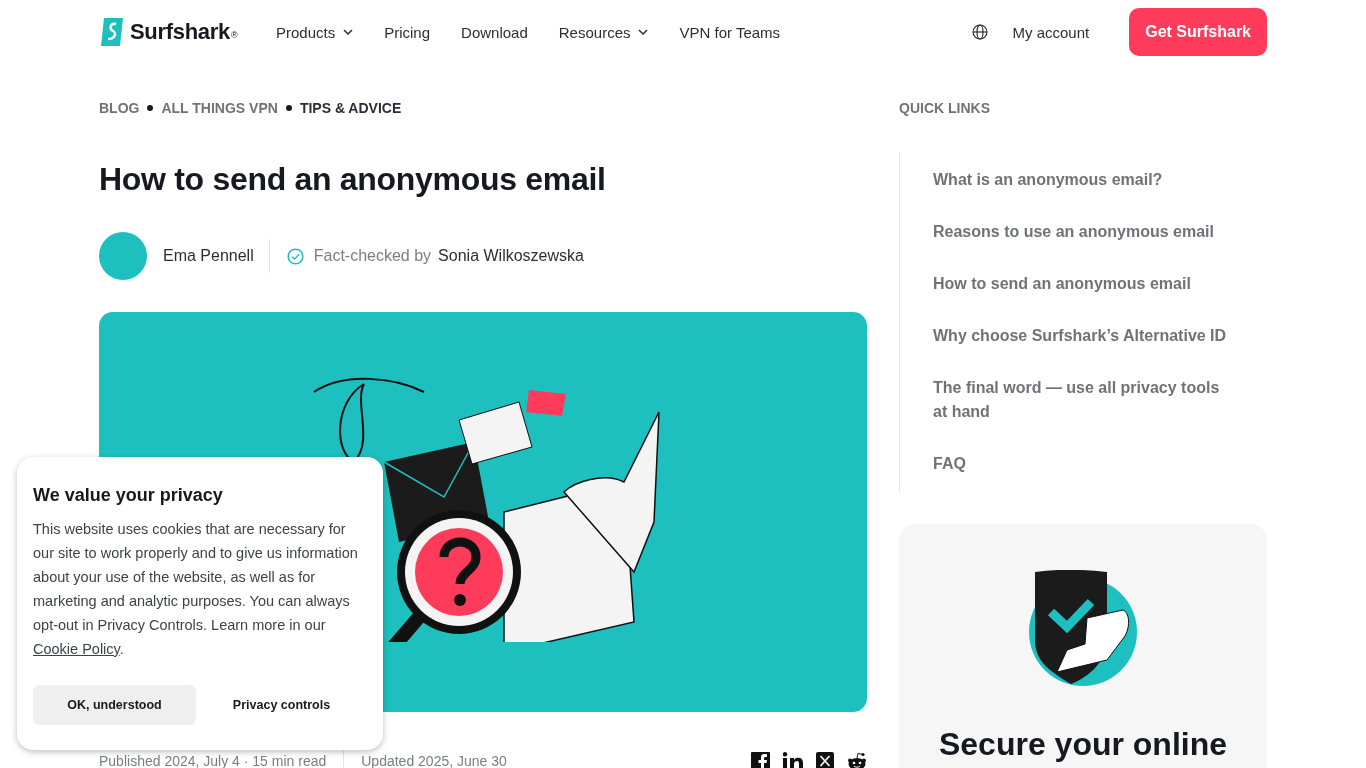 The image size is (1366, 768). What do you see at coordinates (281, 705) in the screenshot?
I see `privacy-controls-button: Privacy controls` at bounding box center [281, 705].